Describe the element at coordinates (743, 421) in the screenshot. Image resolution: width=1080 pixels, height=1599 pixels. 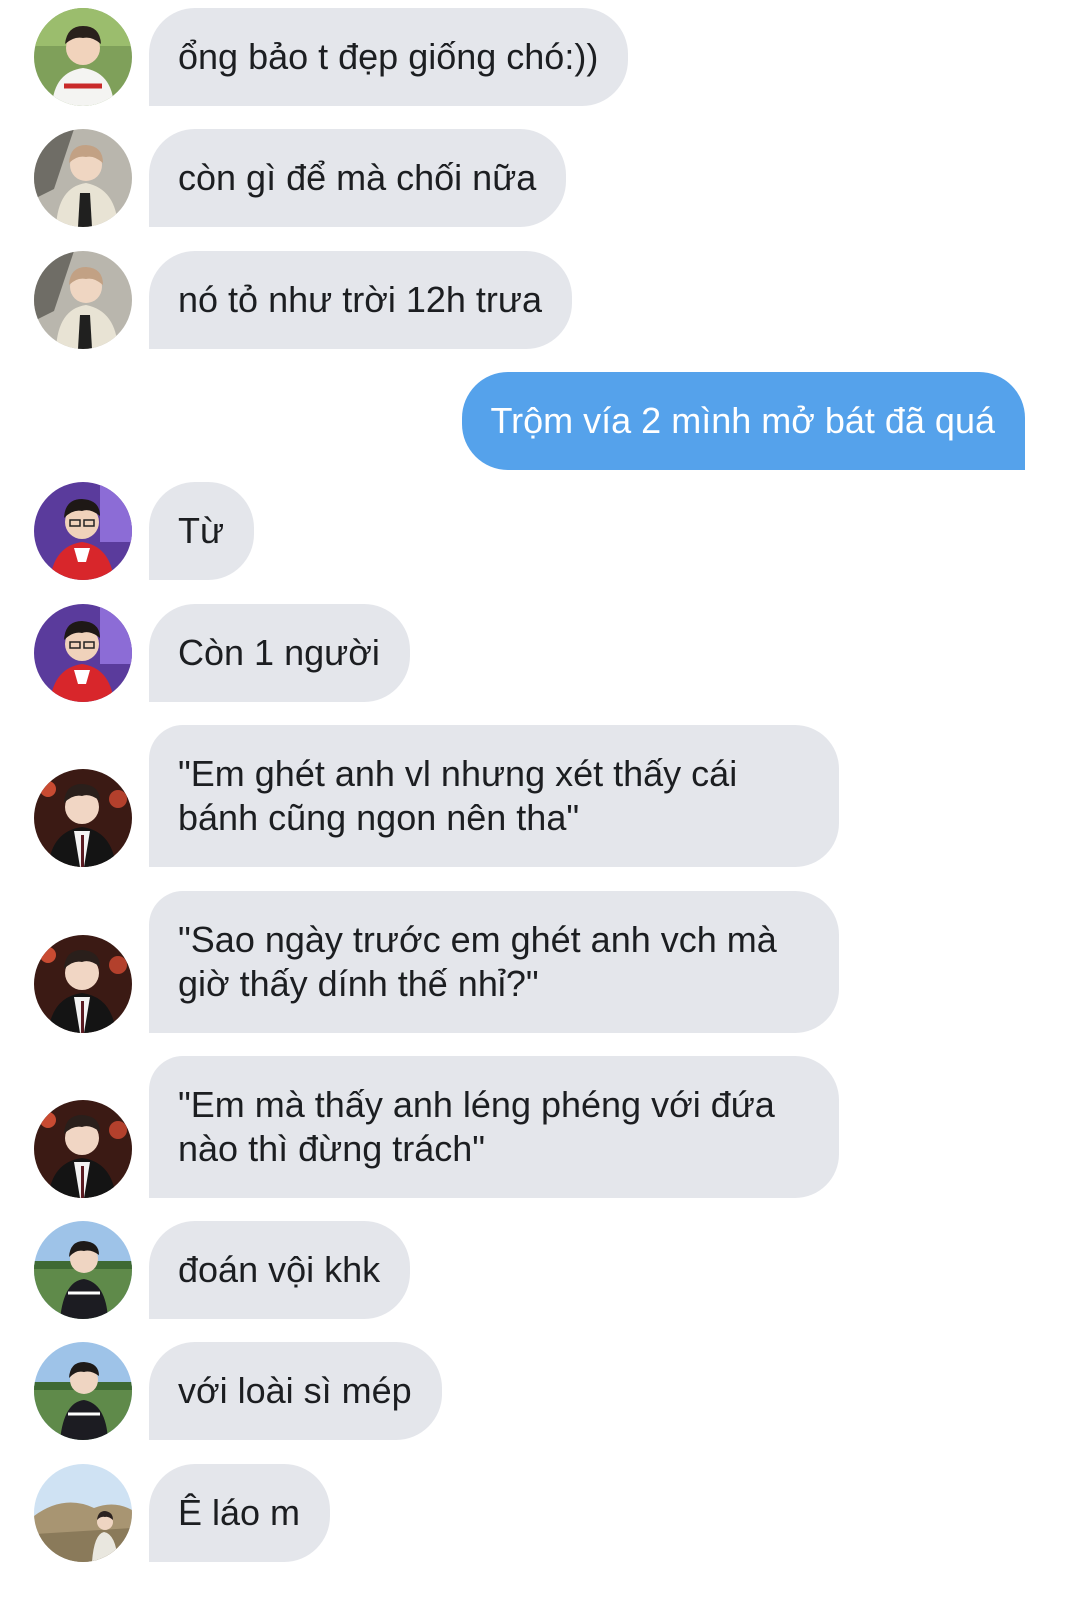
I see `message-bubble-outgoing: Trộm vía 2 mình mở bát đã quá` at that location.